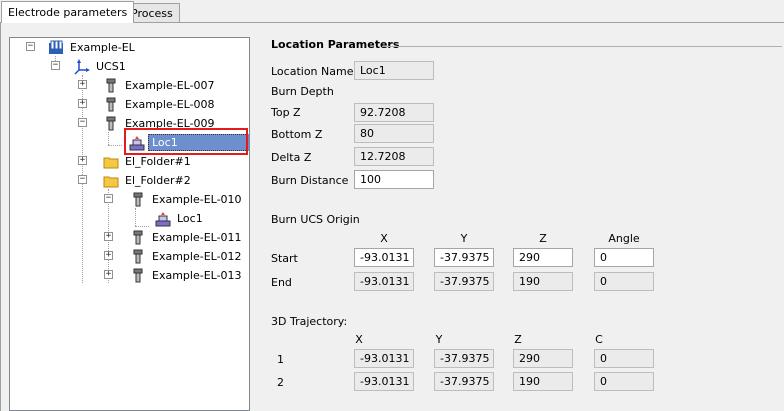  I want to click on tree-item-label: Loc1, so click(190, 218).